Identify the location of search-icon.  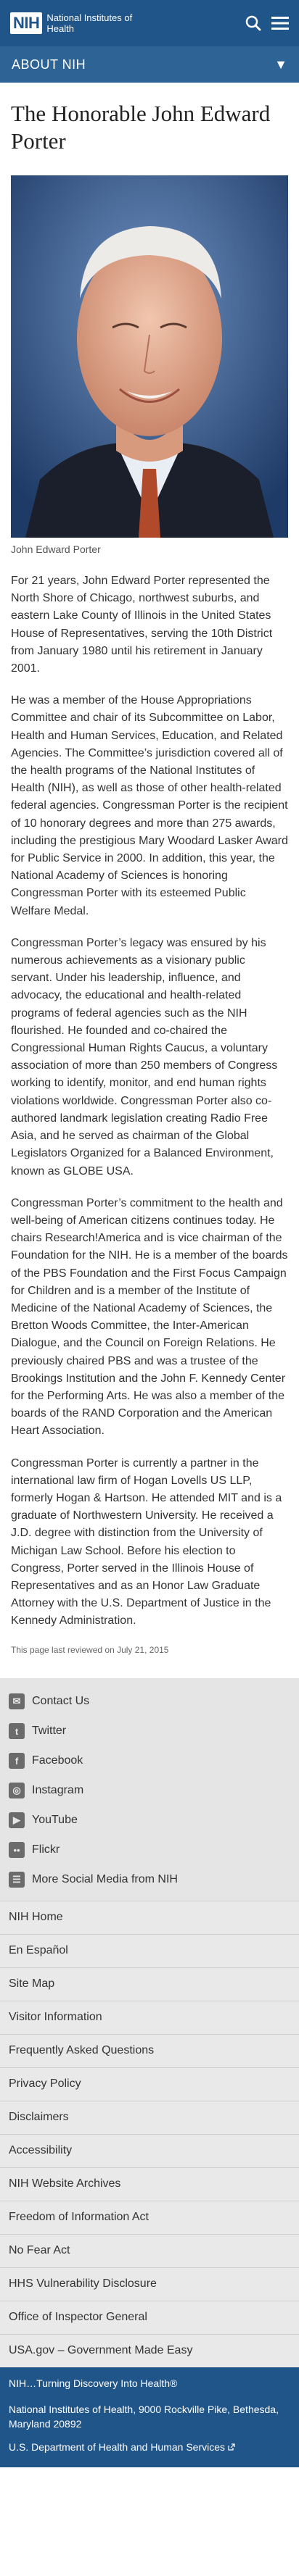
(253, 23).